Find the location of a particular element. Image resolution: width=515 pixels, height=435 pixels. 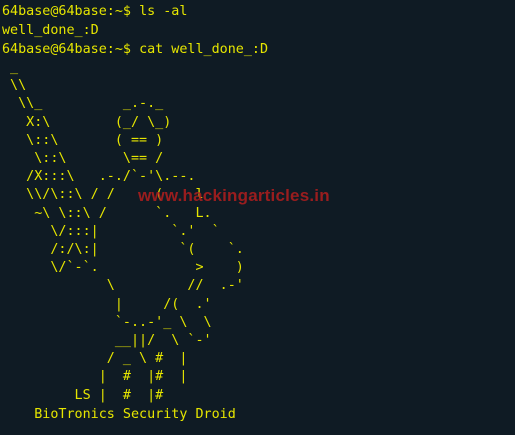

command-text: ls -al is located at coordinates (163, 11).